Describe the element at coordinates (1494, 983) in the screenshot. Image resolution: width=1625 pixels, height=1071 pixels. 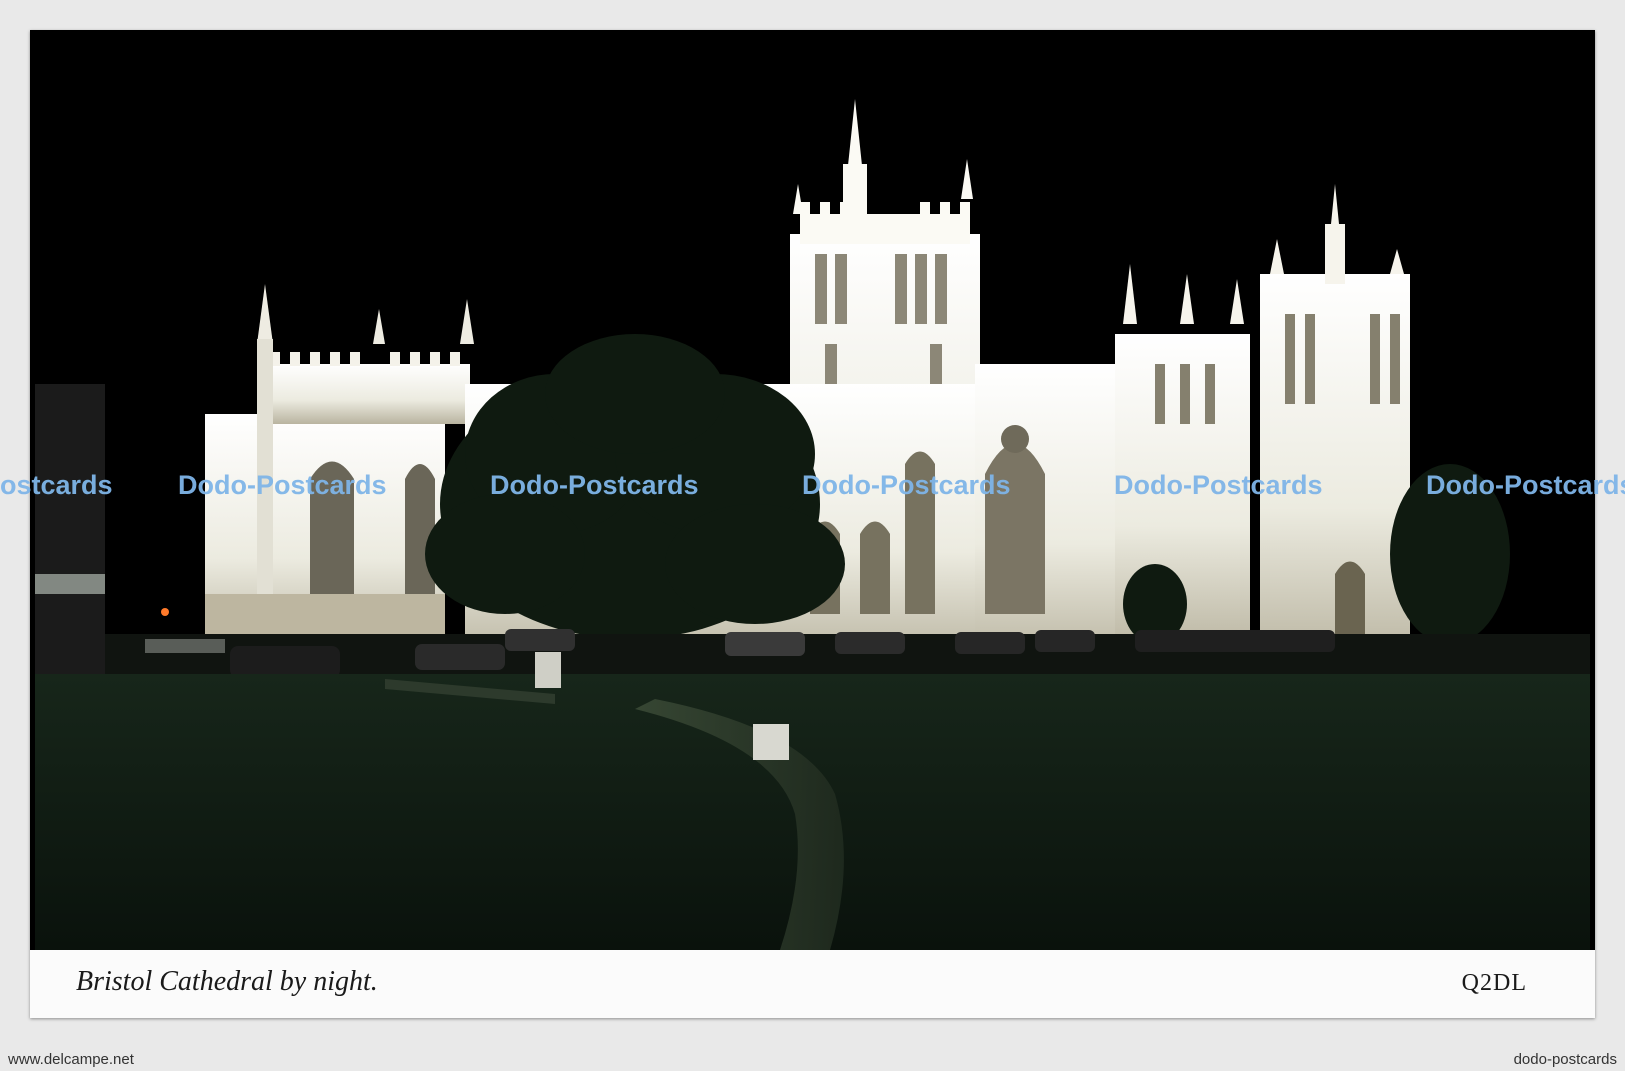
I see `postcard-code: Q2DL` at that location.